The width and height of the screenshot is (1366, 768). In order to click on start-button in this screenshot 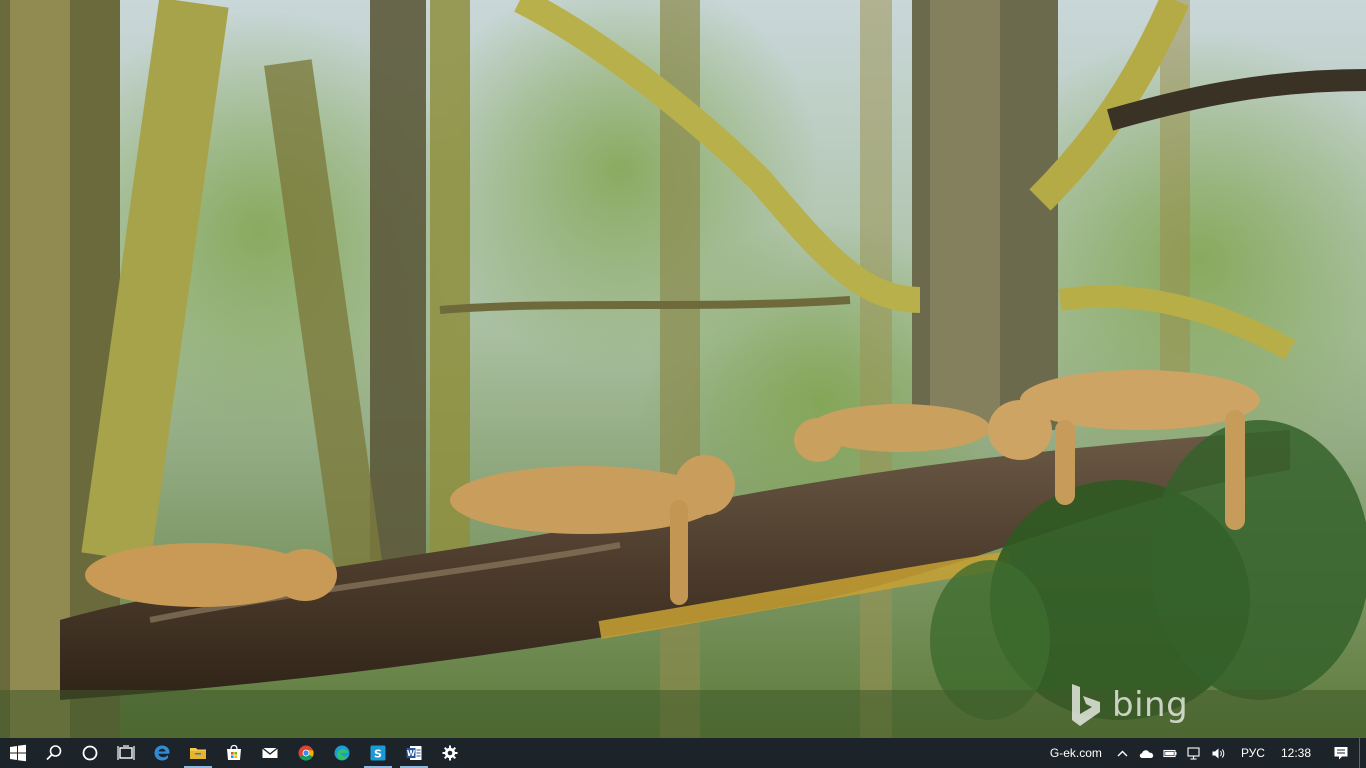, I will do `click(18, 753)`.